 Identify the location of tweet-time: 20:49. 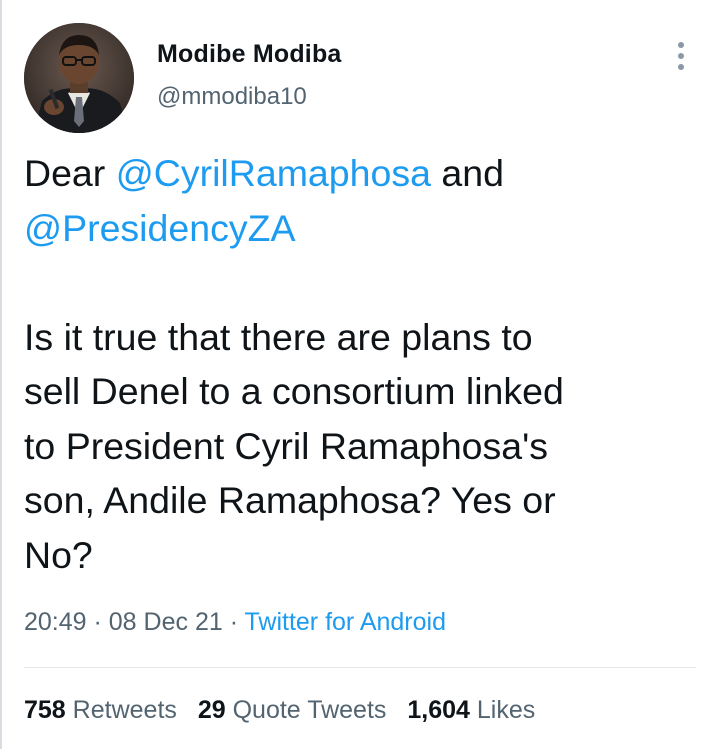
(55, 622).